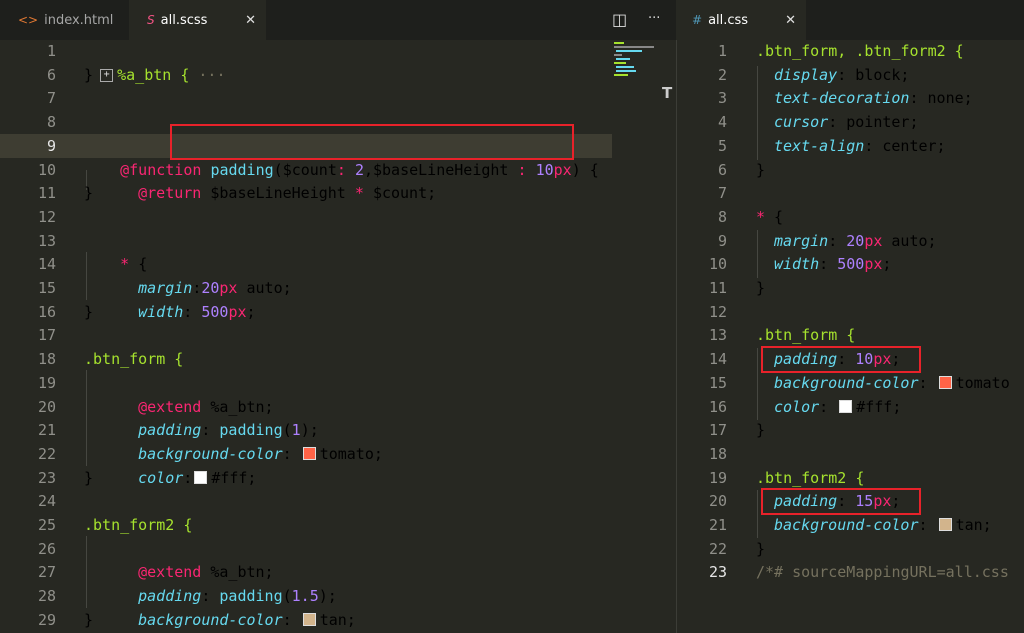 The width and height of the screenshot is (1024, 633). Describe the element at coordinates (833, 264) in the screenshot. I see `css-line-10: width: 500px;` at that location.